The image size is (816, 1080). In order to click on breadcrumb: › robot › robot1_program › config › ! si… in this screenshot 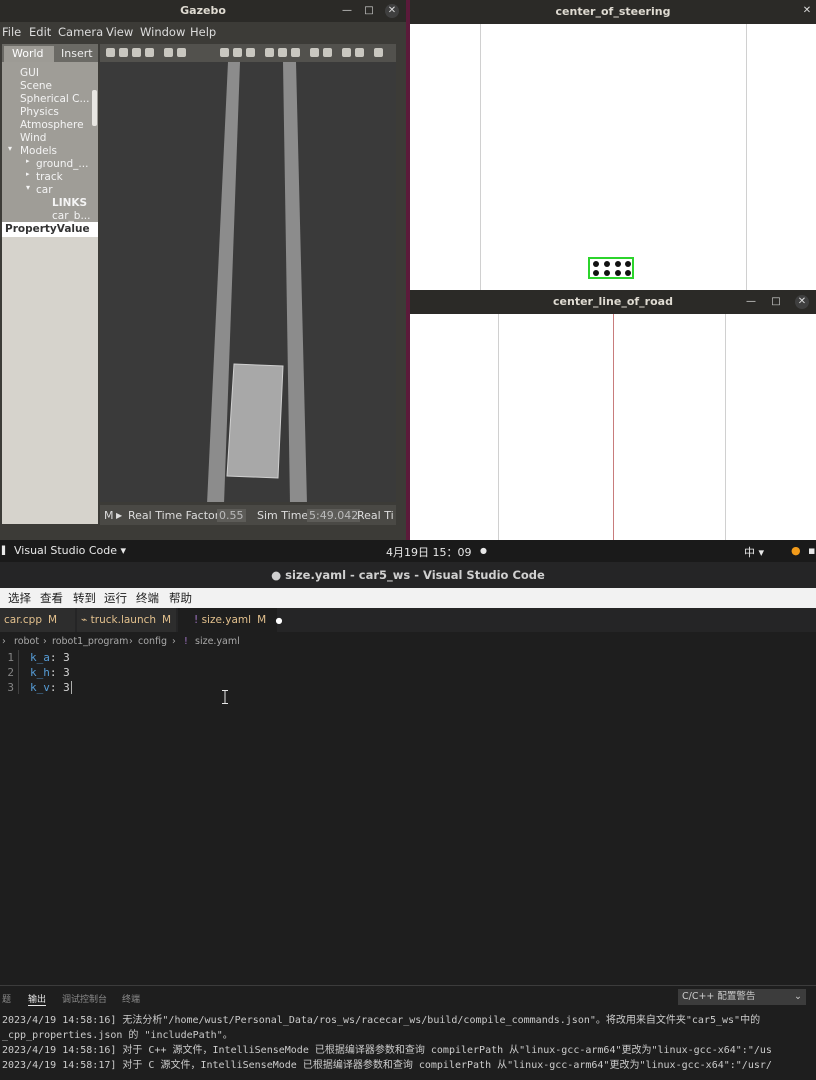, I will do `click(408, 642)`.